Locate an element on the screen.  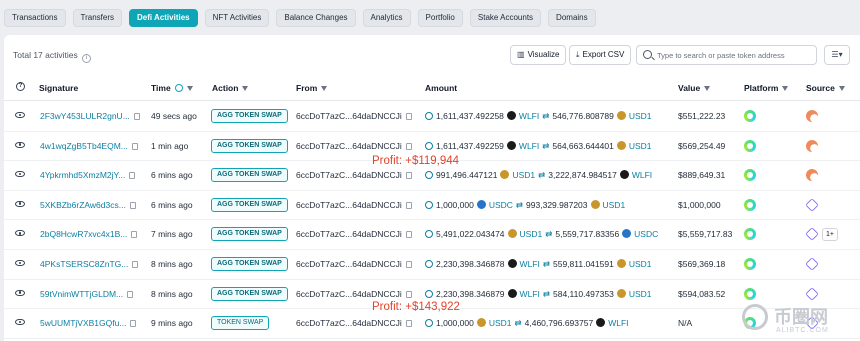
visualize-button: ▥ Visualize is located at coordinates (538, 55).